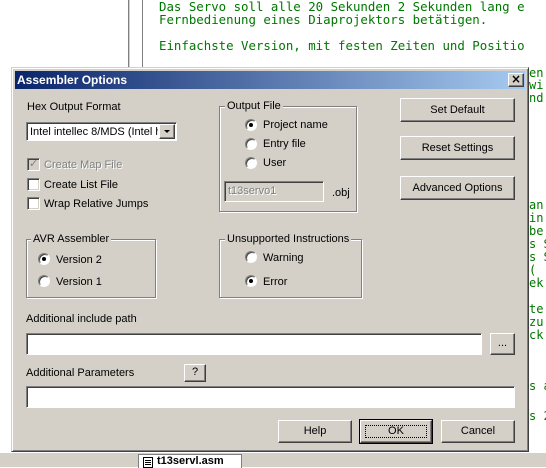 This screenshot has width=546, height=468. What do you see at coordinates (74, 107) in the screenshot?
I see `hex-output-format-label: Hex Output Format` at bounding box center [74, 107].